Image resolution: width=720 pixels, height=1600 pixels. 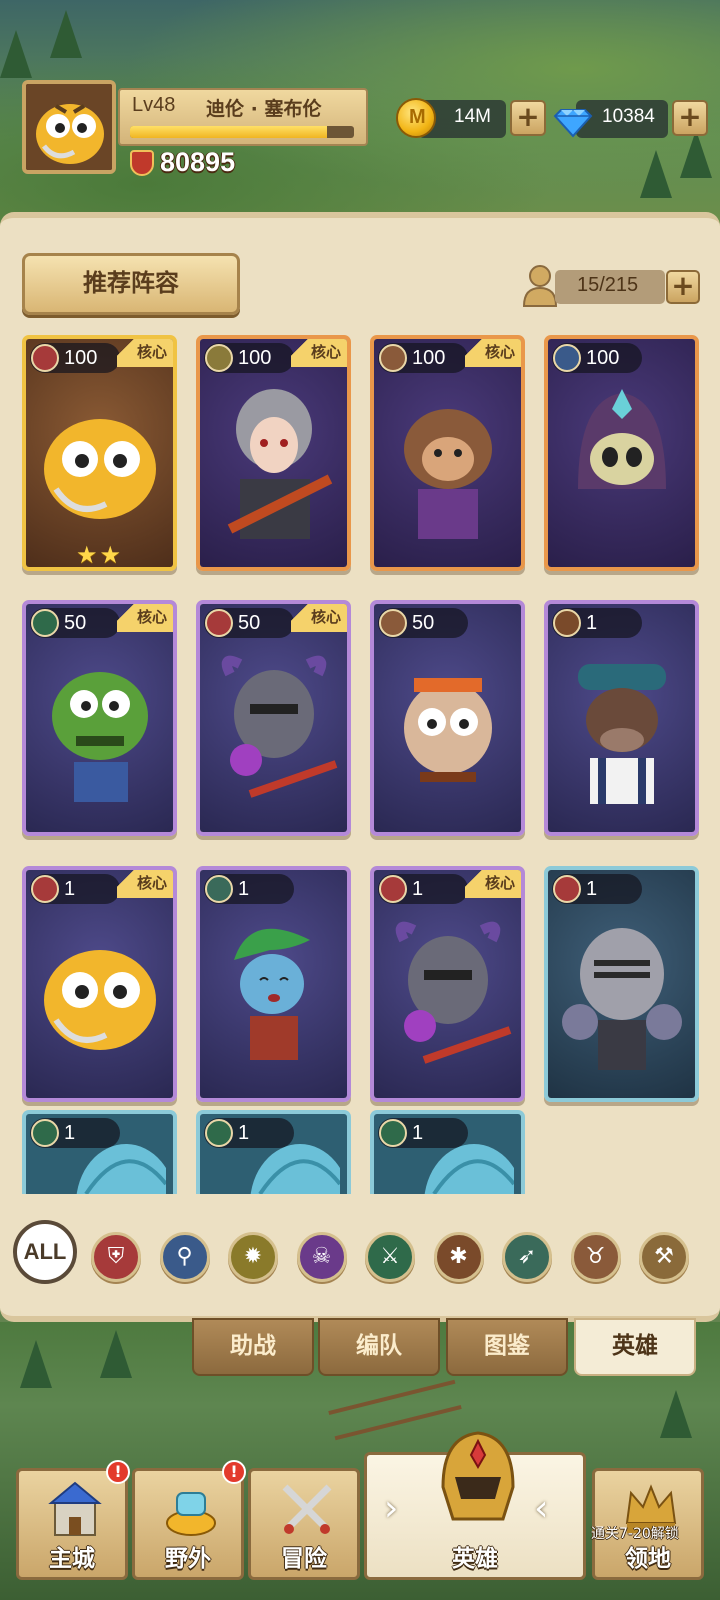 I want to click on axe-icon, so click(x=219, y=358).